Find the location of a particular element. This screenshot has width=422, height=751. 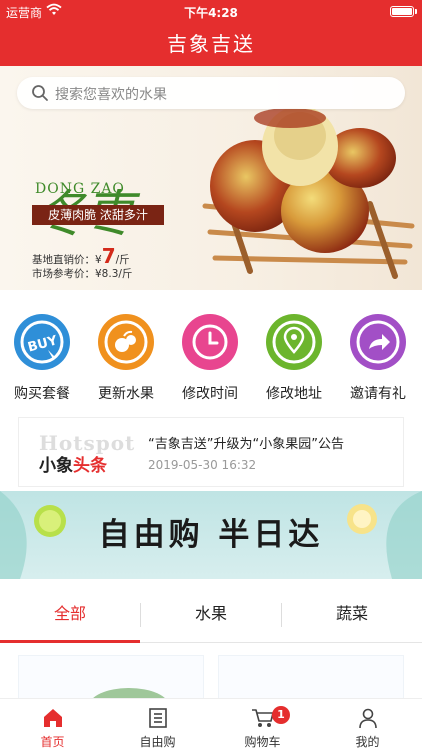

tabbar-label: 自由购 is located at coordinates (157, 742).